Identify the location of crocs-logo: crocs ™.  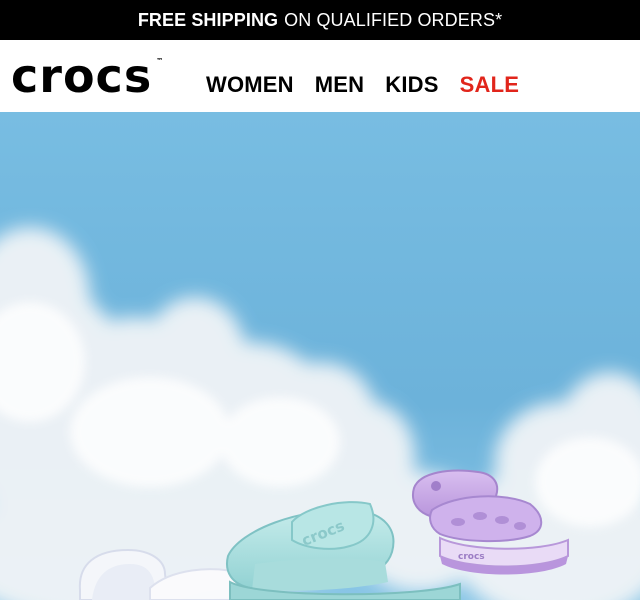
(87, 76).